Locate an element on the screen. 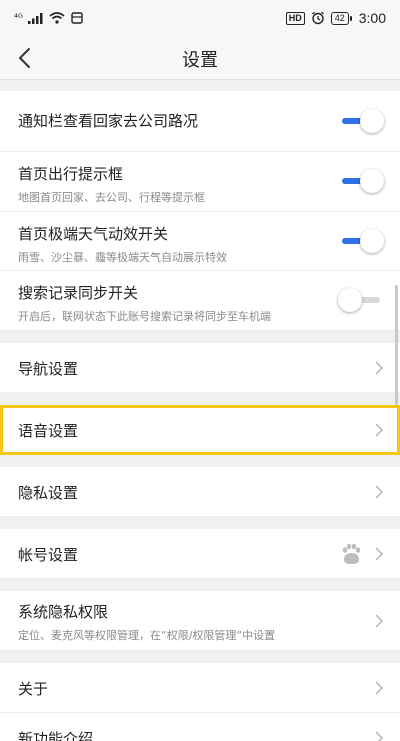 Image resolution: width=400 pixels, height=741 pixels. notif-route-label: 通知栏查看回家去公司路况 is located at coordinates (108, 121).